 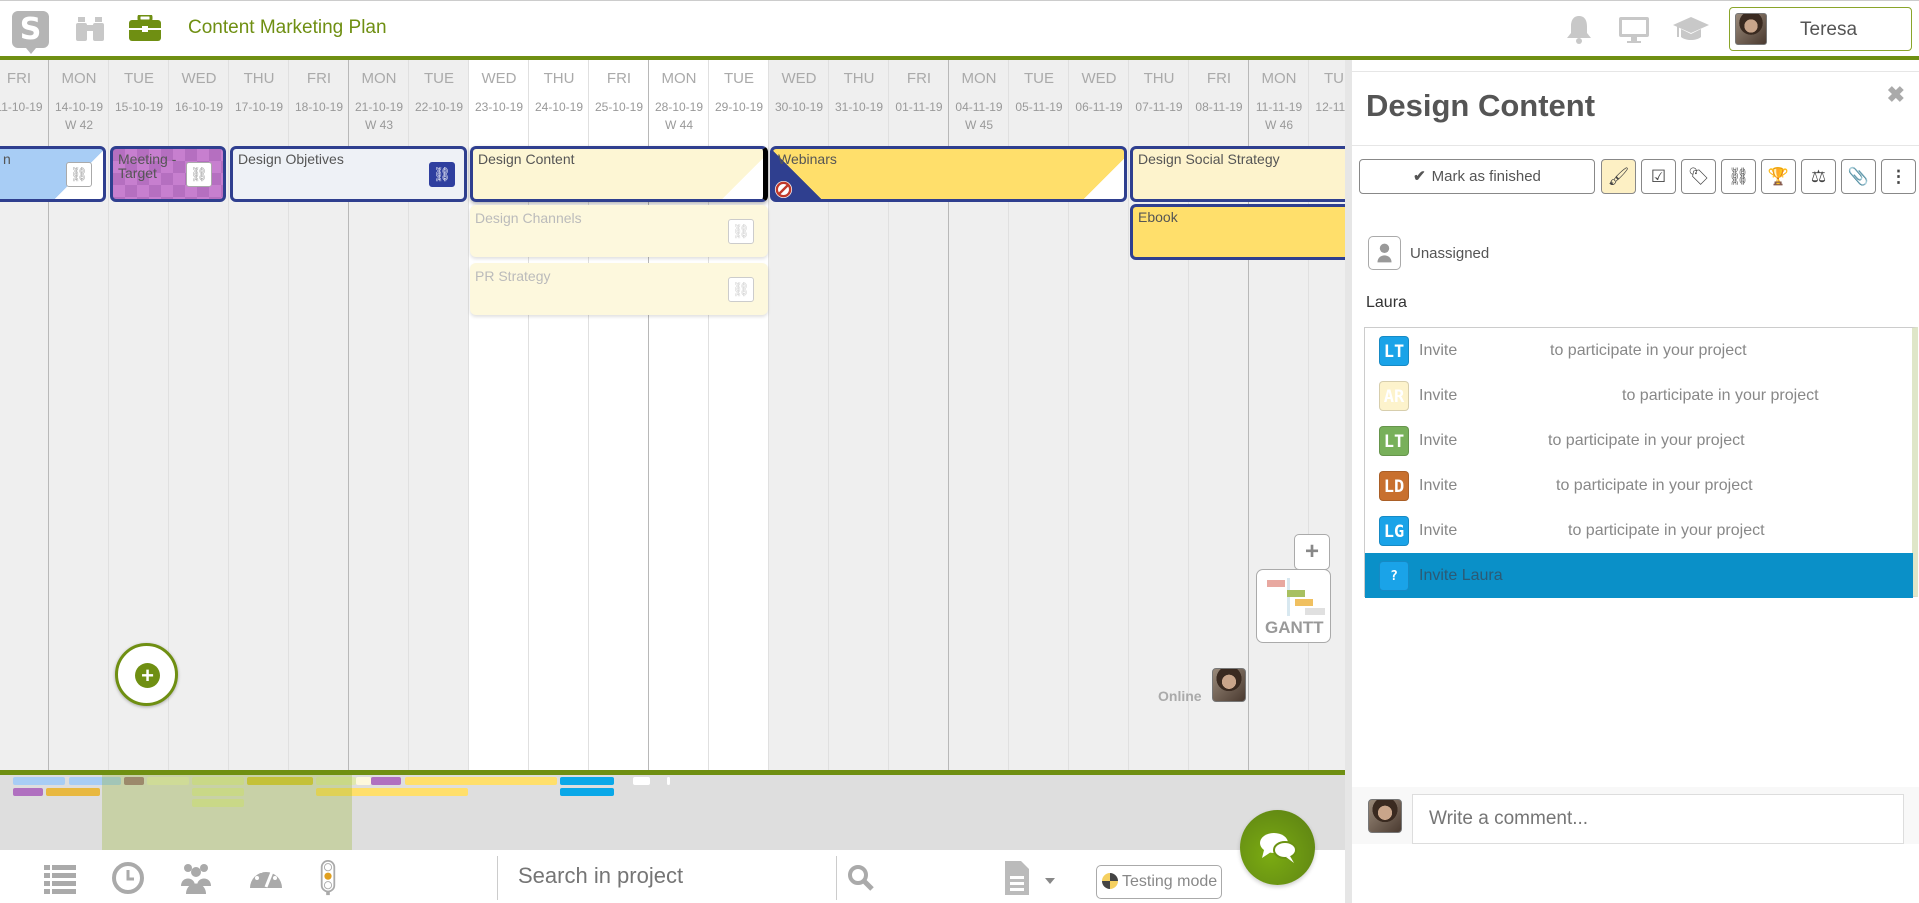 I want to click on user-name: Teresa, so click(x=1829, y=29).